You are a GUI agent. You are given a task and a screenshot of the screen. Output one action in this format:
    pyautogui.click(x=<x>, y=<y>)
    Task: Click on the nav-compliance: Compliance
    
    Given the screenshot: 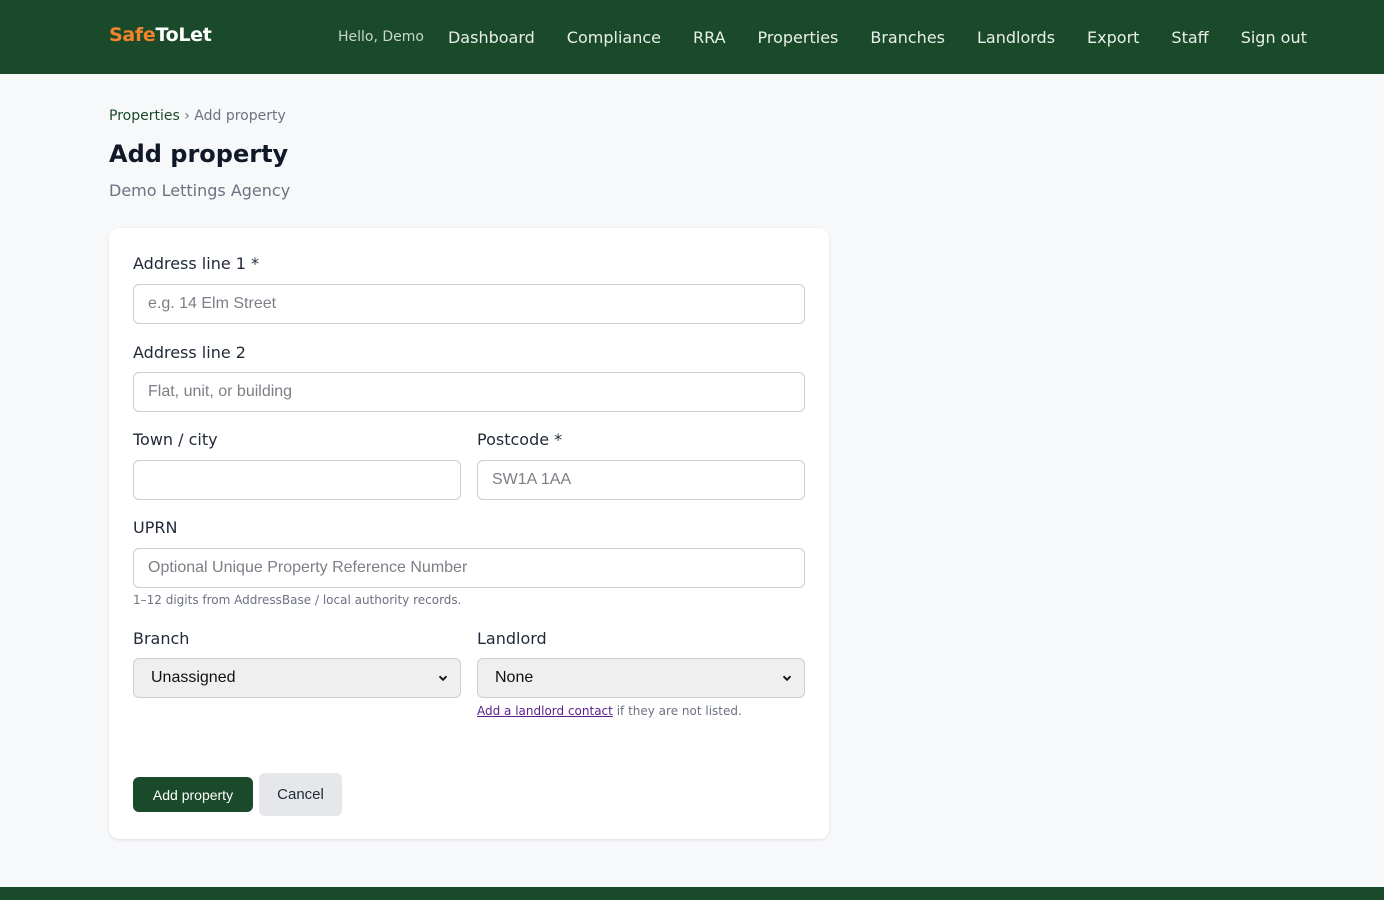 What is the action you would take?
    pyautogui.click(x=614, y=37)
    